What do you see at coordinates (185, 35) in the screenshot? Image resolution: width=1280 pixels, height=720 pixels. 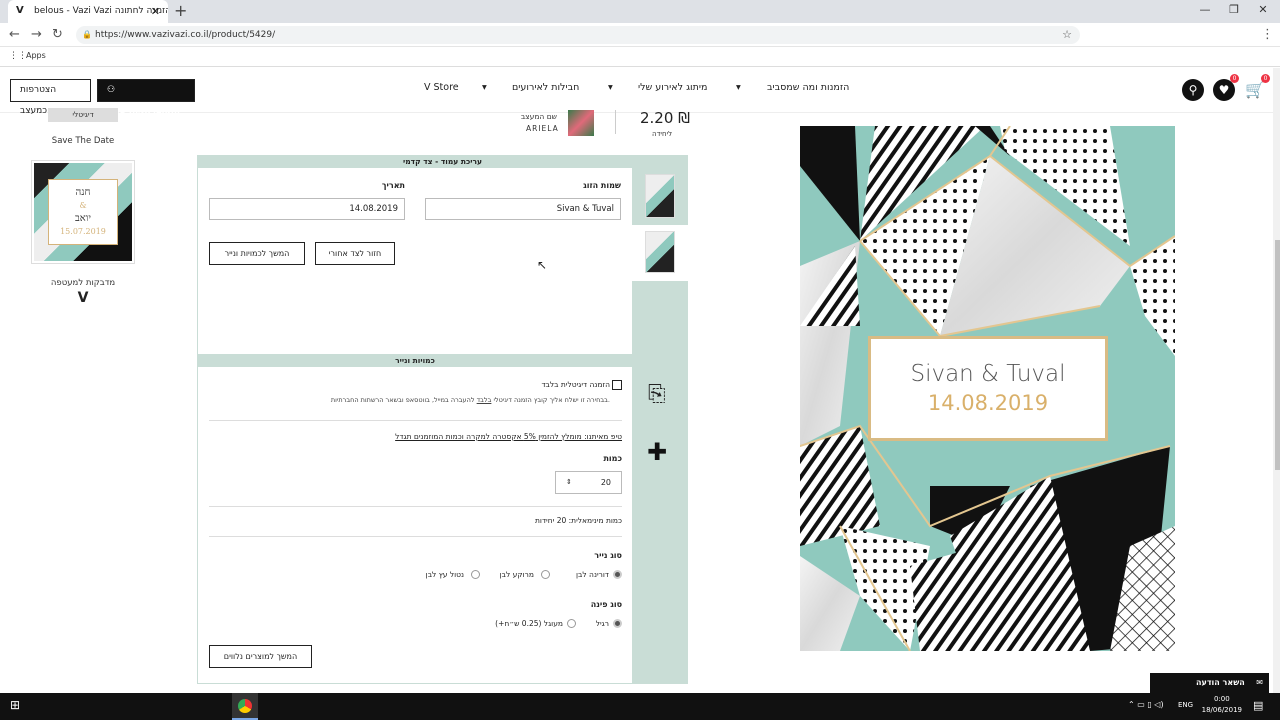 I see `url-text: https://www.vazivazi.co.il/product/5429/` at bounding box center [185, 35].